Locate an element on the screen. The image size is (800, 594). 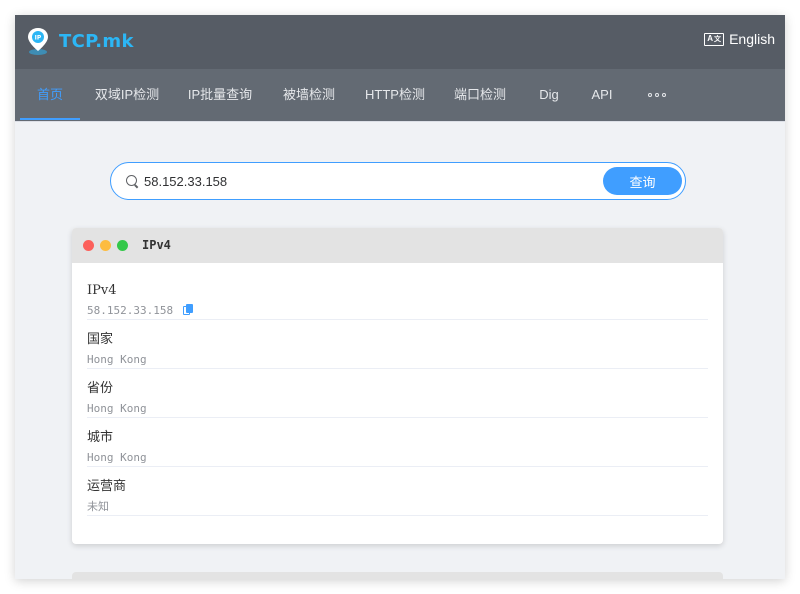
result-row-city: 城市 Hong Kong is located at coordinates (397, 442).